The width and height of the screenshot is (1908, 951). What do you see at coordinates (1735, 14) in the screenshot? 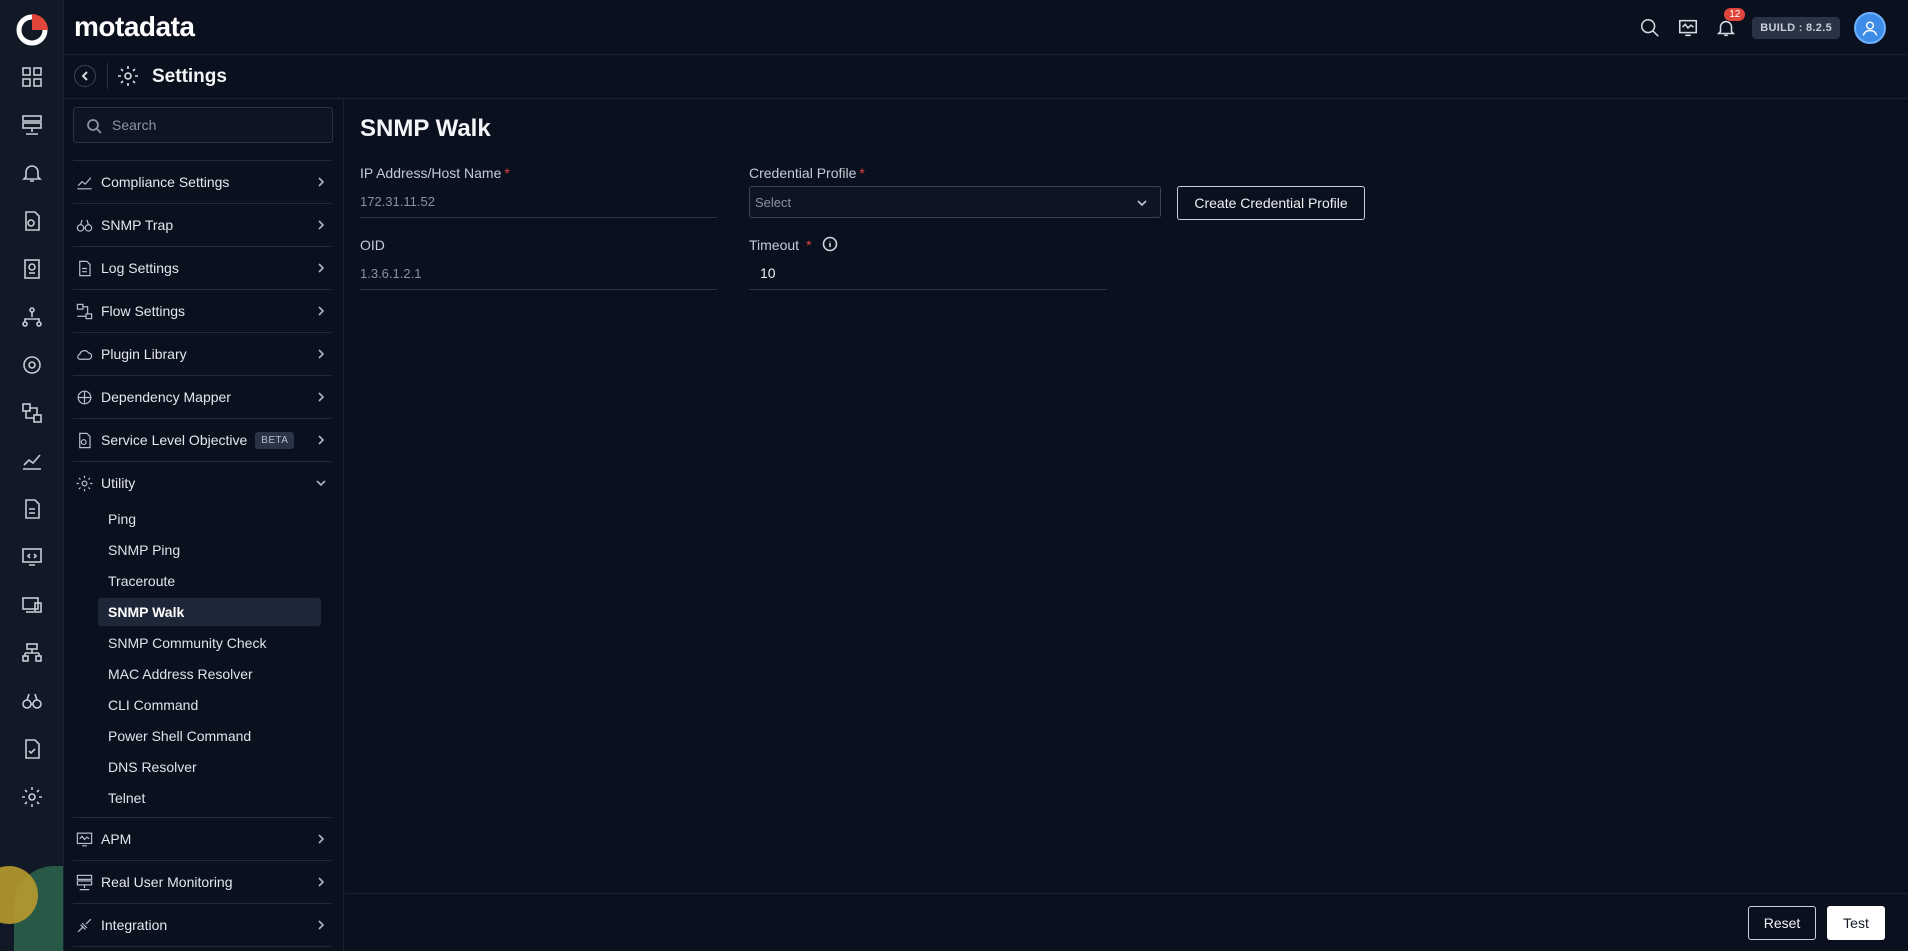
I see `notification-count-badge: 12` at bounding box center [1735, 14].